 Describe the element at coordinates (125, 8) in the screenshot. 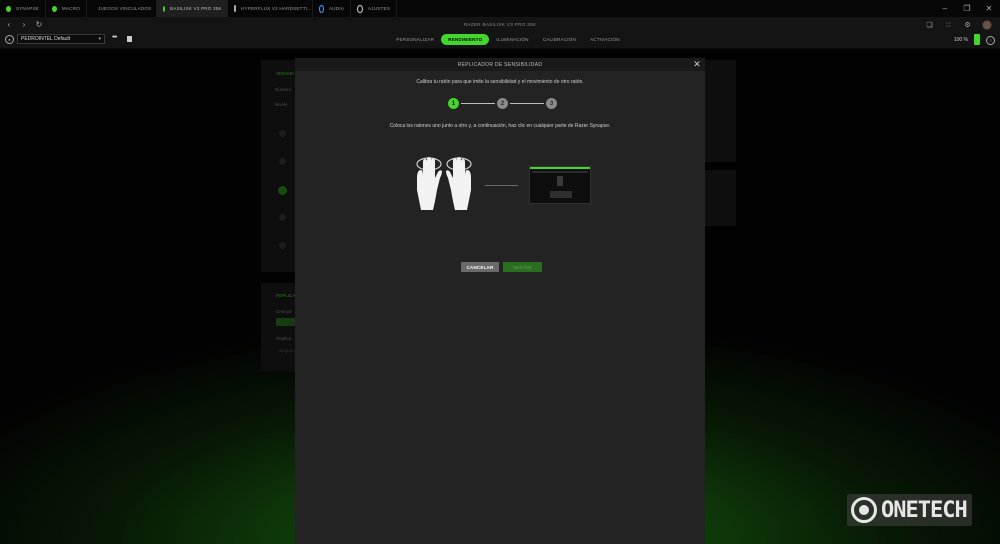

I see `tab-label: JUEGOS VINCULADOS` at that location.